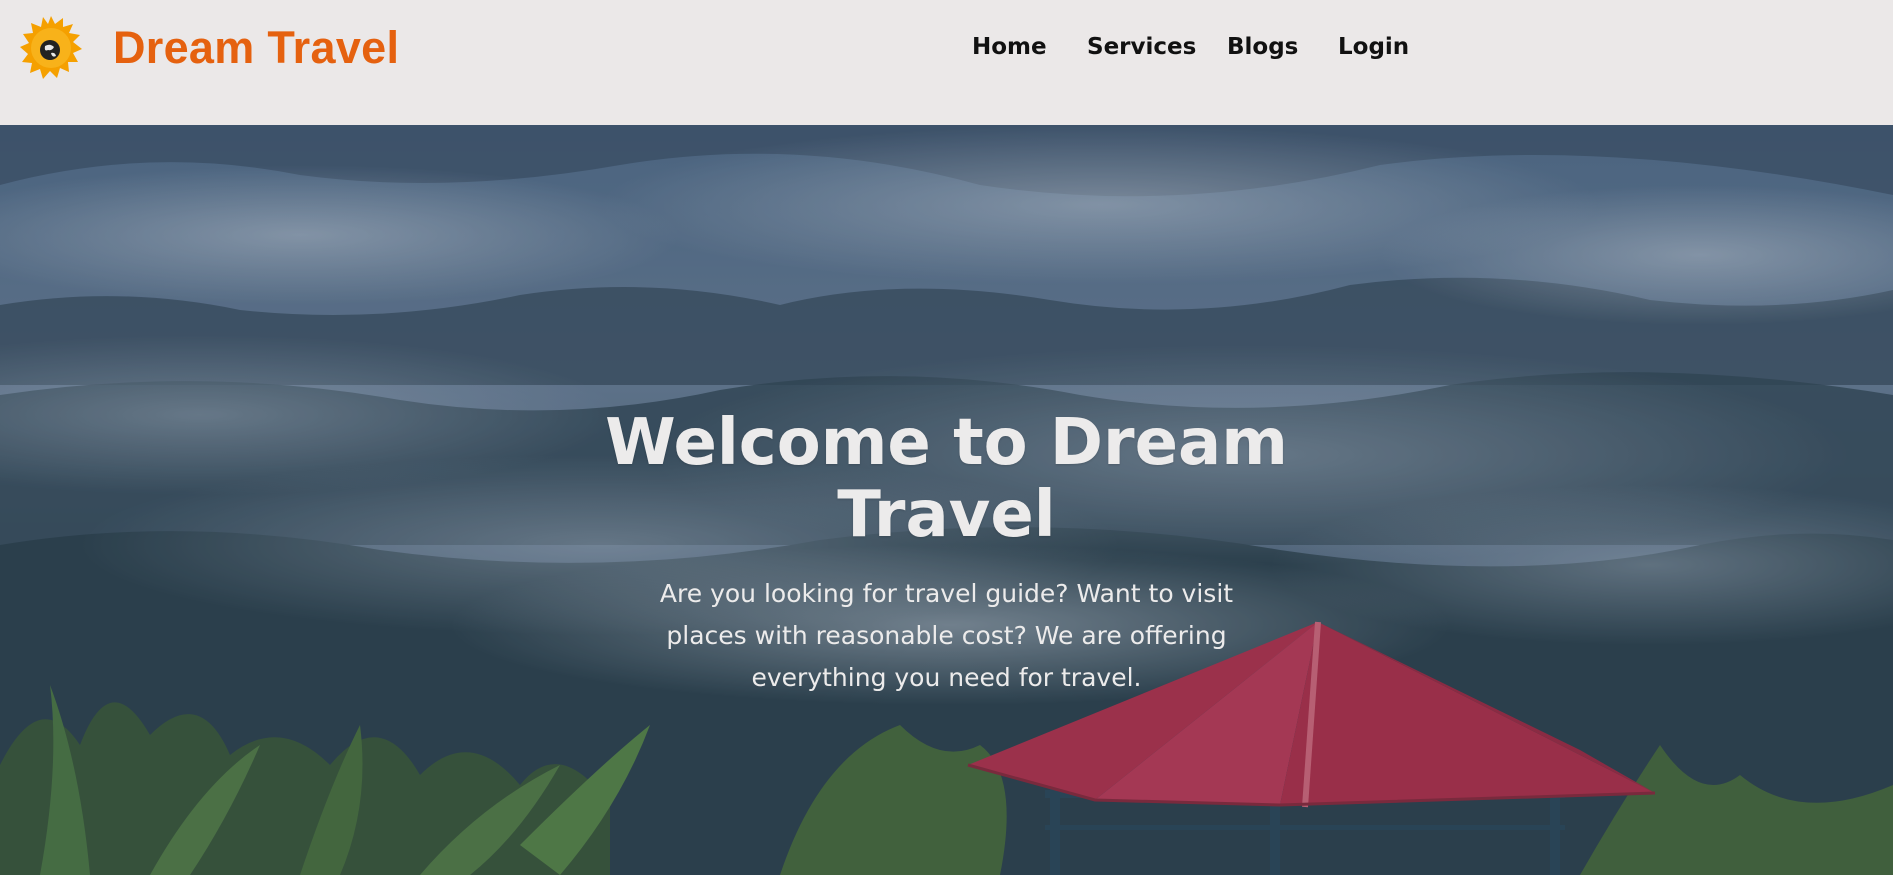  What do you see at coordinates (946, 62) in the screenshot?
I see `navbar: Dream Travel Home Services Blogs Login` at bounding box center [946, 62].